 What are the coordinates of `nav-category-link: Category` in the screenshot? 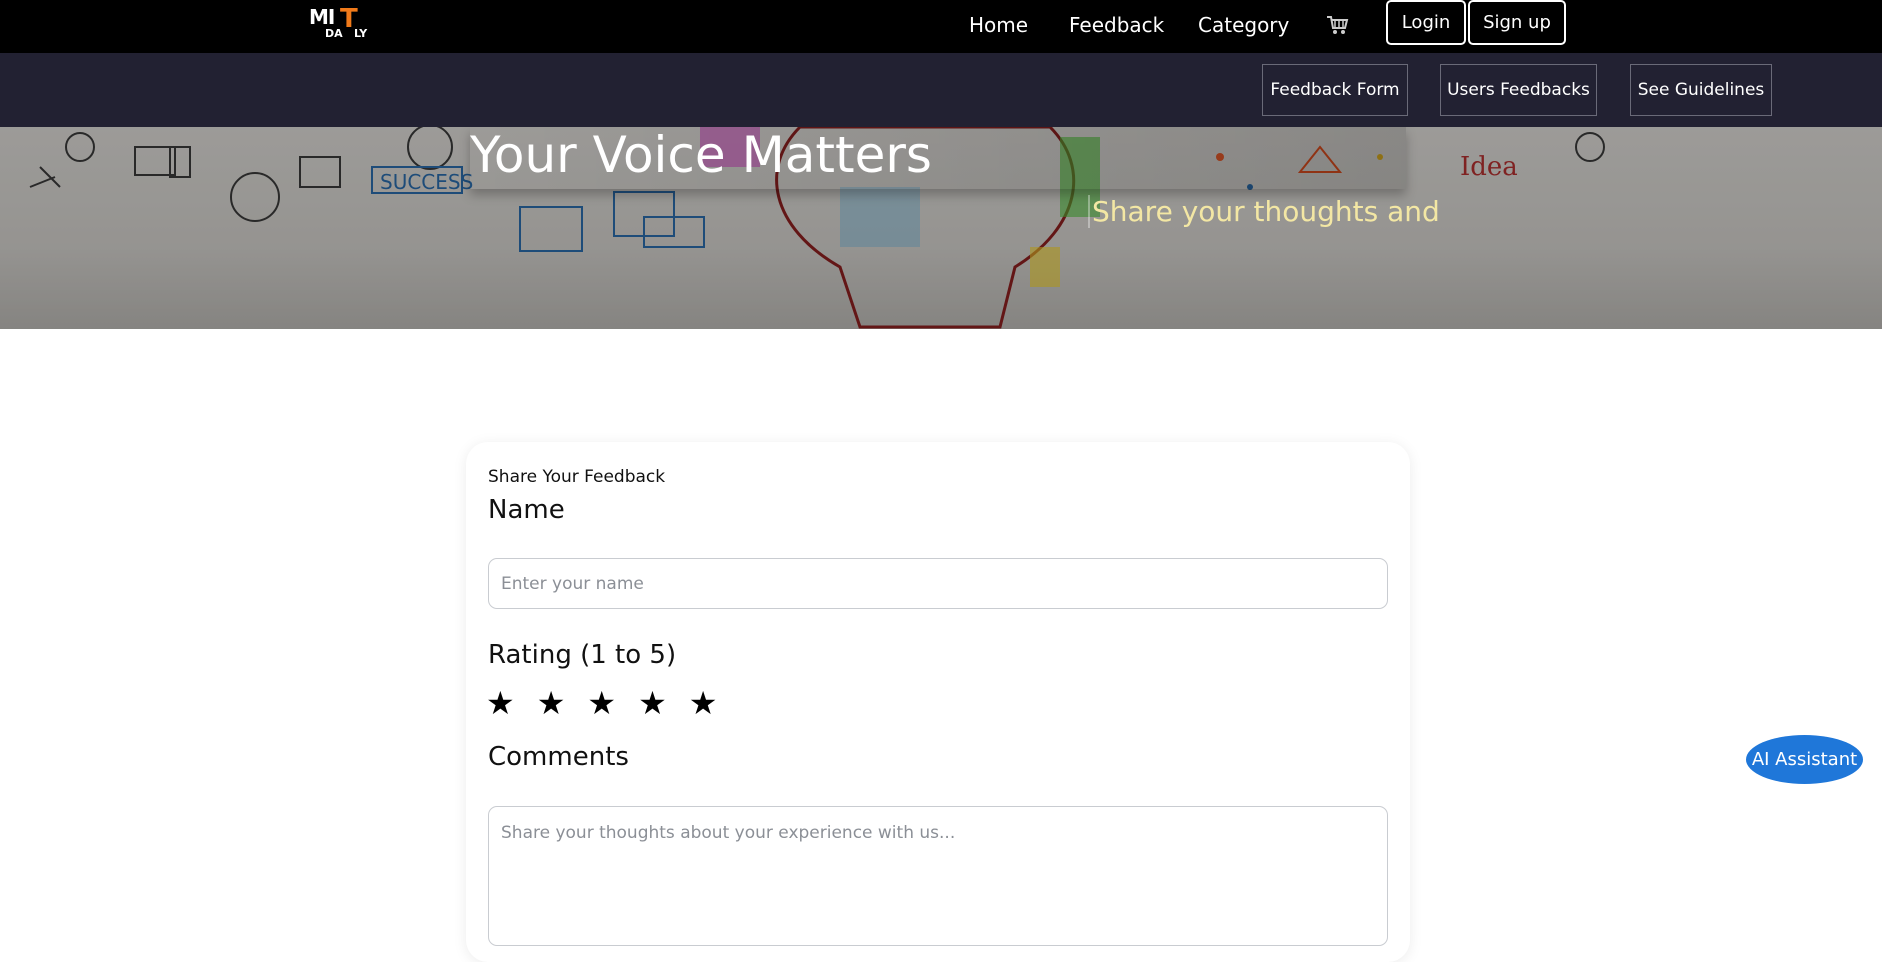 It's located at (1243, 25).